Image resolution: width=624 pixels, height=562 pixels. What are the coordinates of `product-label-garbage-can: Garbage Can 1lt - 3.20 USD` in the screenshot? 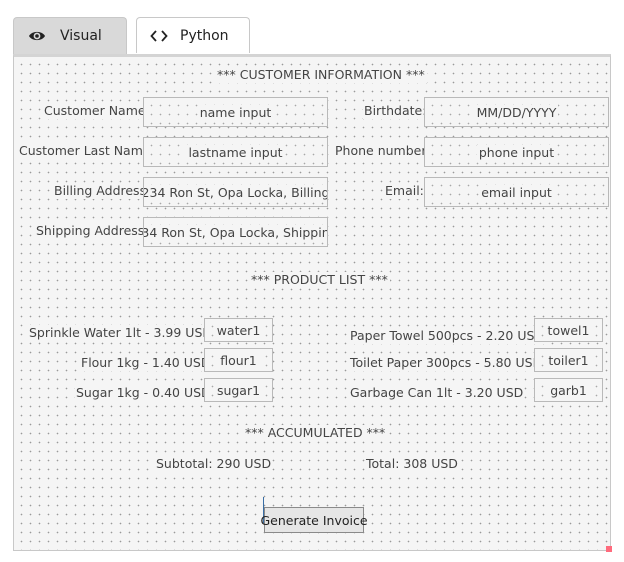 It's located at (437, 393).